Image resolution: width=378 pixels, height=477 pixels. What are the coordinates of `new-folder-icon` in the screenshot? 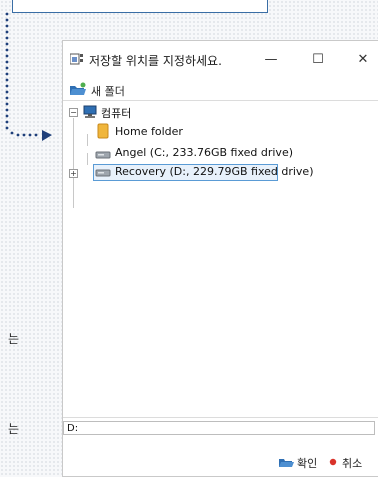 It's located at (78, 88).